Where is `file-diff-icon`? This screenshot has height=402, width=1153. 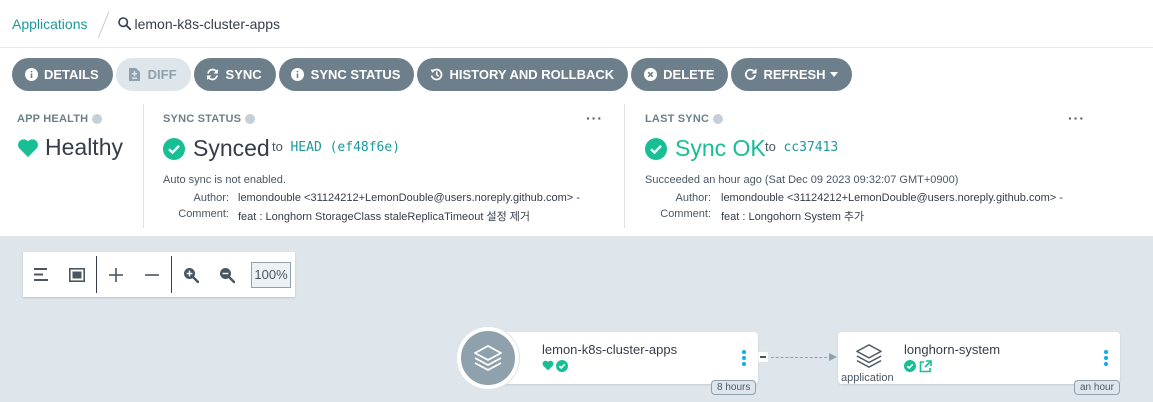 file-diff-icon is located at coordinates (135, 75).